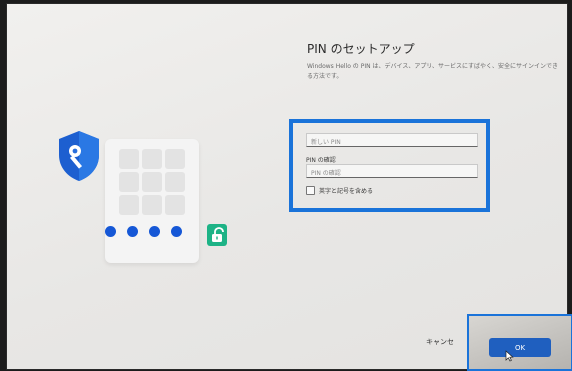  What do you see at coordinates (143, 231) in the screenshot?
I see `pin-dots` at bounding box center [143, 231].